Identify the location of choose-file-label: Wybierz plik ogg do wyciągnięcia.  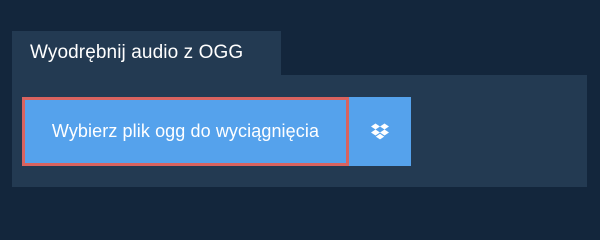
(185, 131).